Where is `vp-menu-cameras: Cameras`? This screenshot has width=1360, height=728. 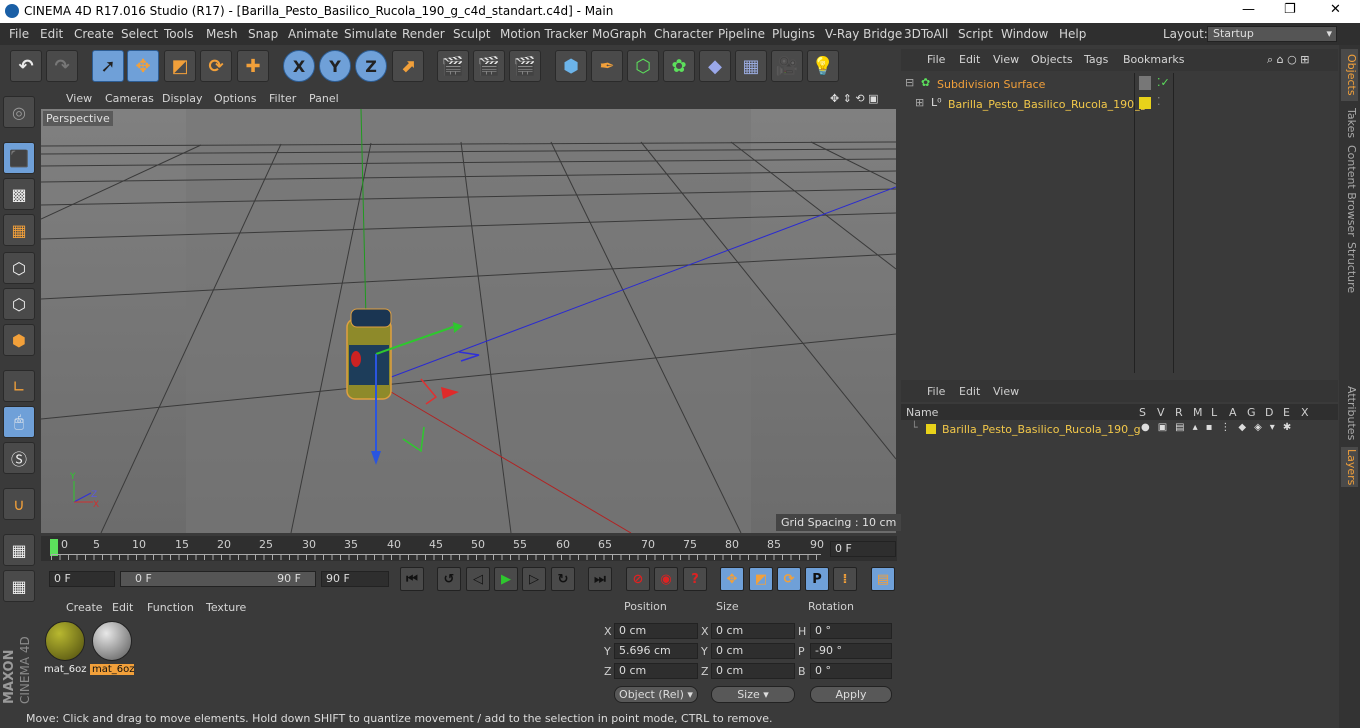
vp-menu-cameras: Cameras is located at coordinates (129, 98).